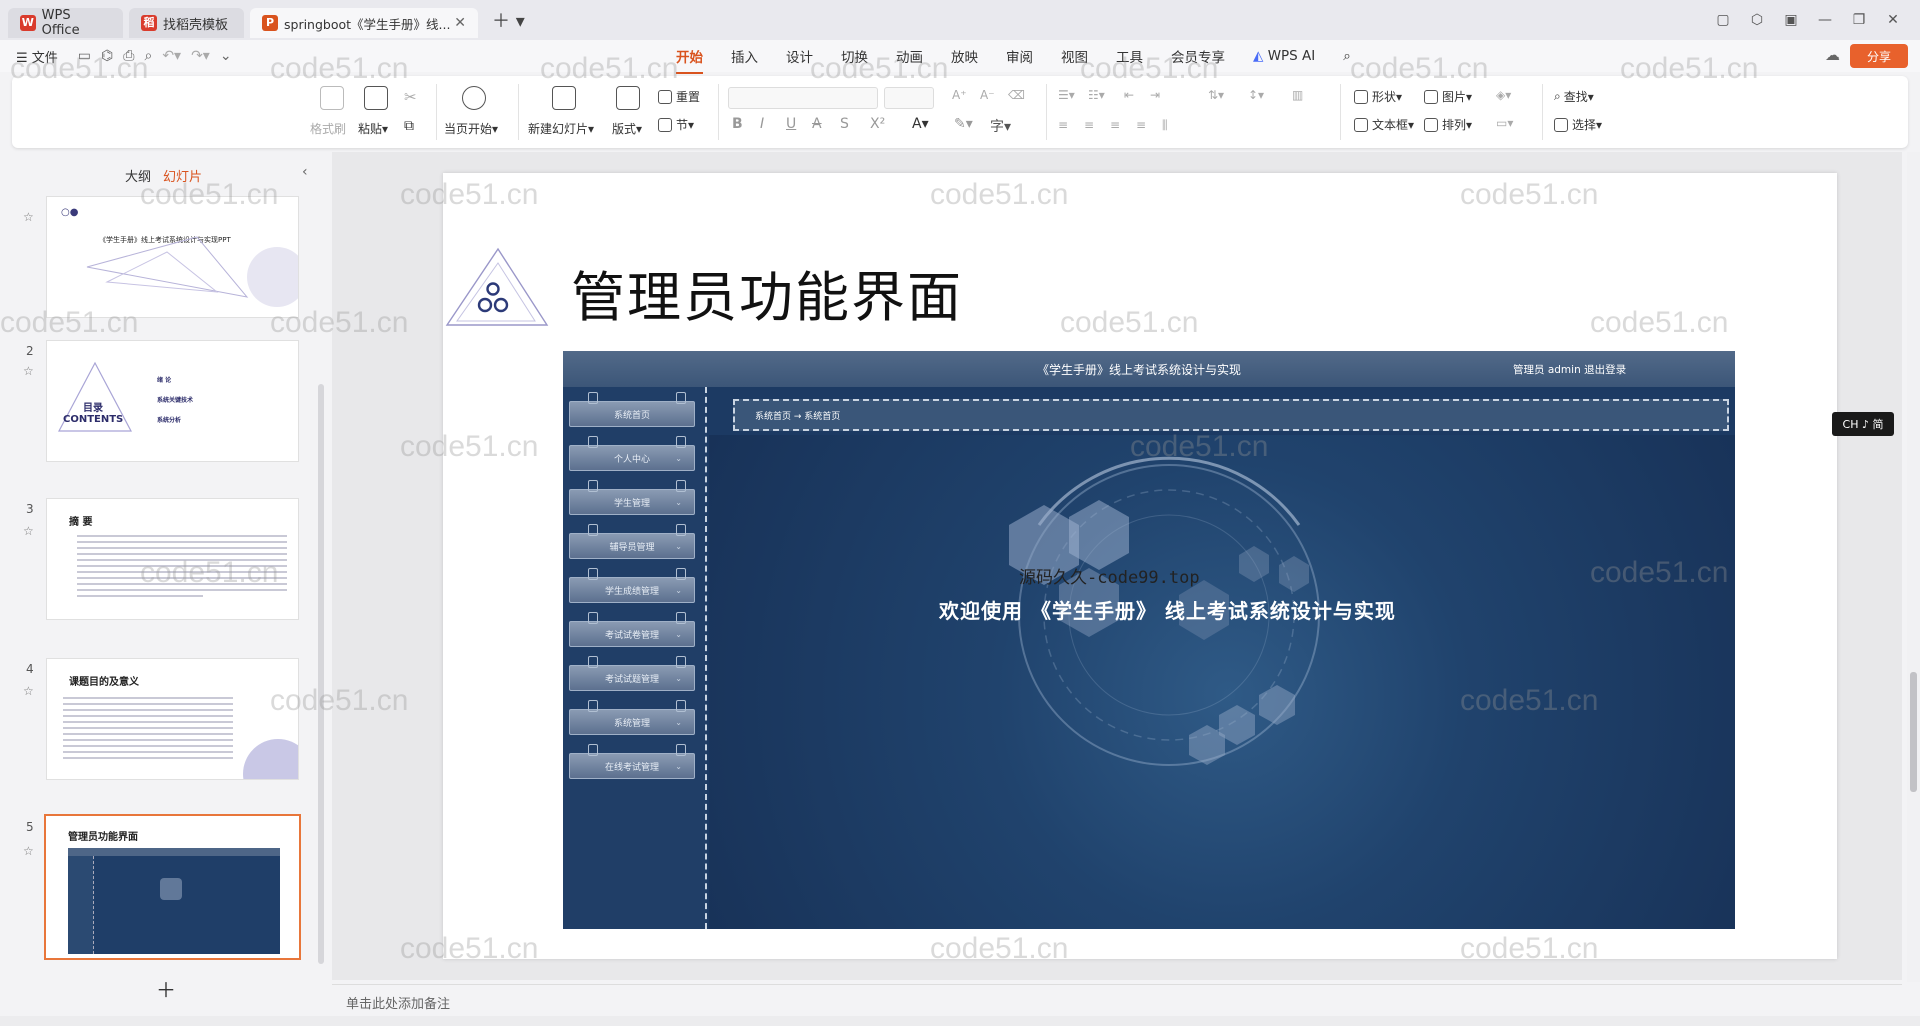 This screenshot has width=1920, height=1026. Describe the element at coordinates (1757, 20) in the screenshot. I see `cube-icon: ⬡` at that location.